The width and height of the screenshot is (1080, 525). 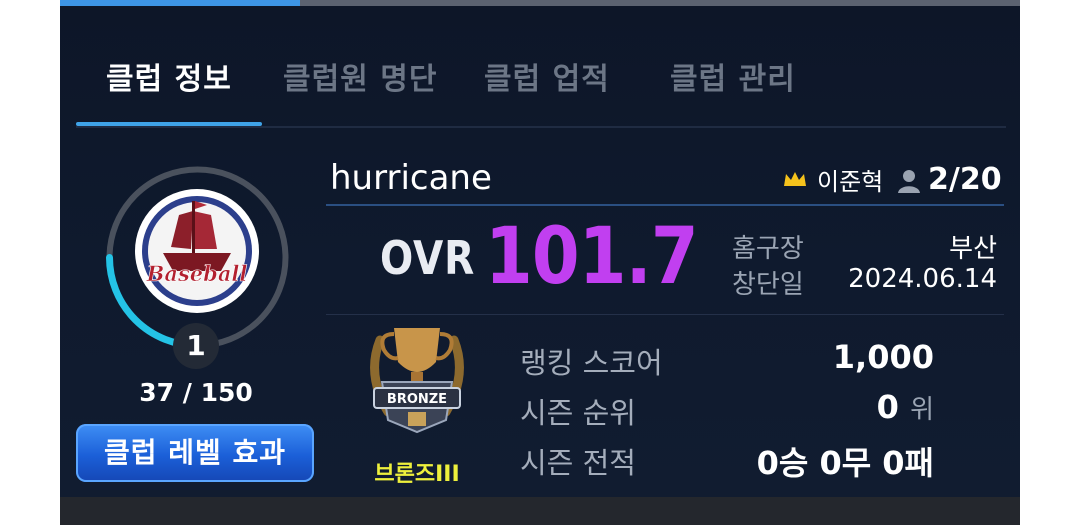 What do you see at coordinates (922, 410) in the screenshot?
I see `season-rank-unit: 위` at bounding box center [922, 410].